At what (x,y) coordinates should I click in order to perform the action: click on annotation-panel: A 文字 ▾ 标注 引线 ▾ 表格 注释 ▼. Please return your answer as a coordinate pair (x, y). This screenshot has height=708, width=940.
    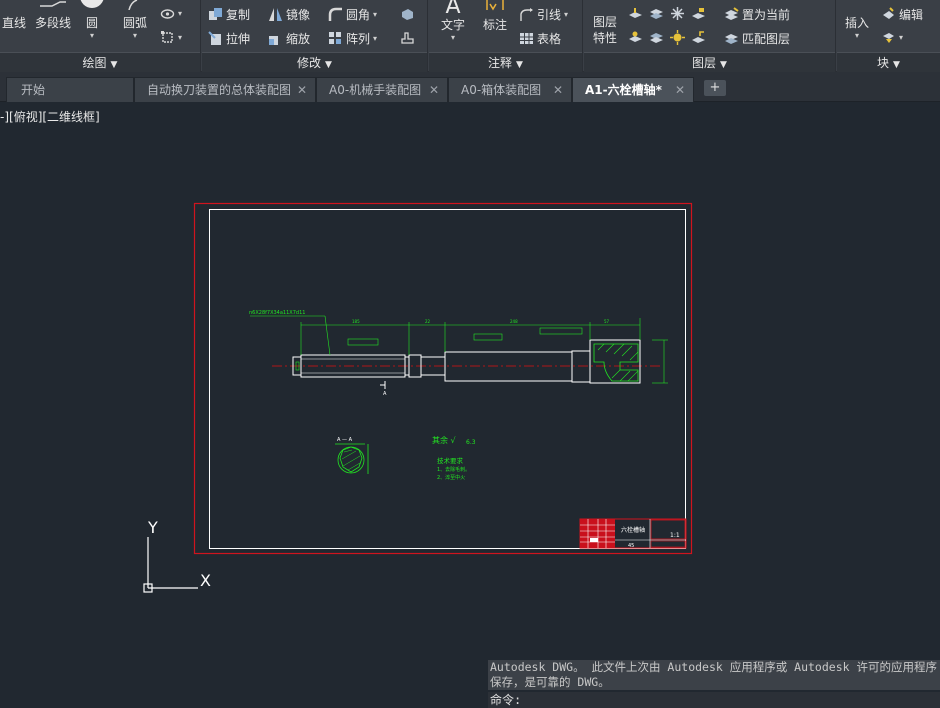
    Looking at the image, I should click on (506, 36).